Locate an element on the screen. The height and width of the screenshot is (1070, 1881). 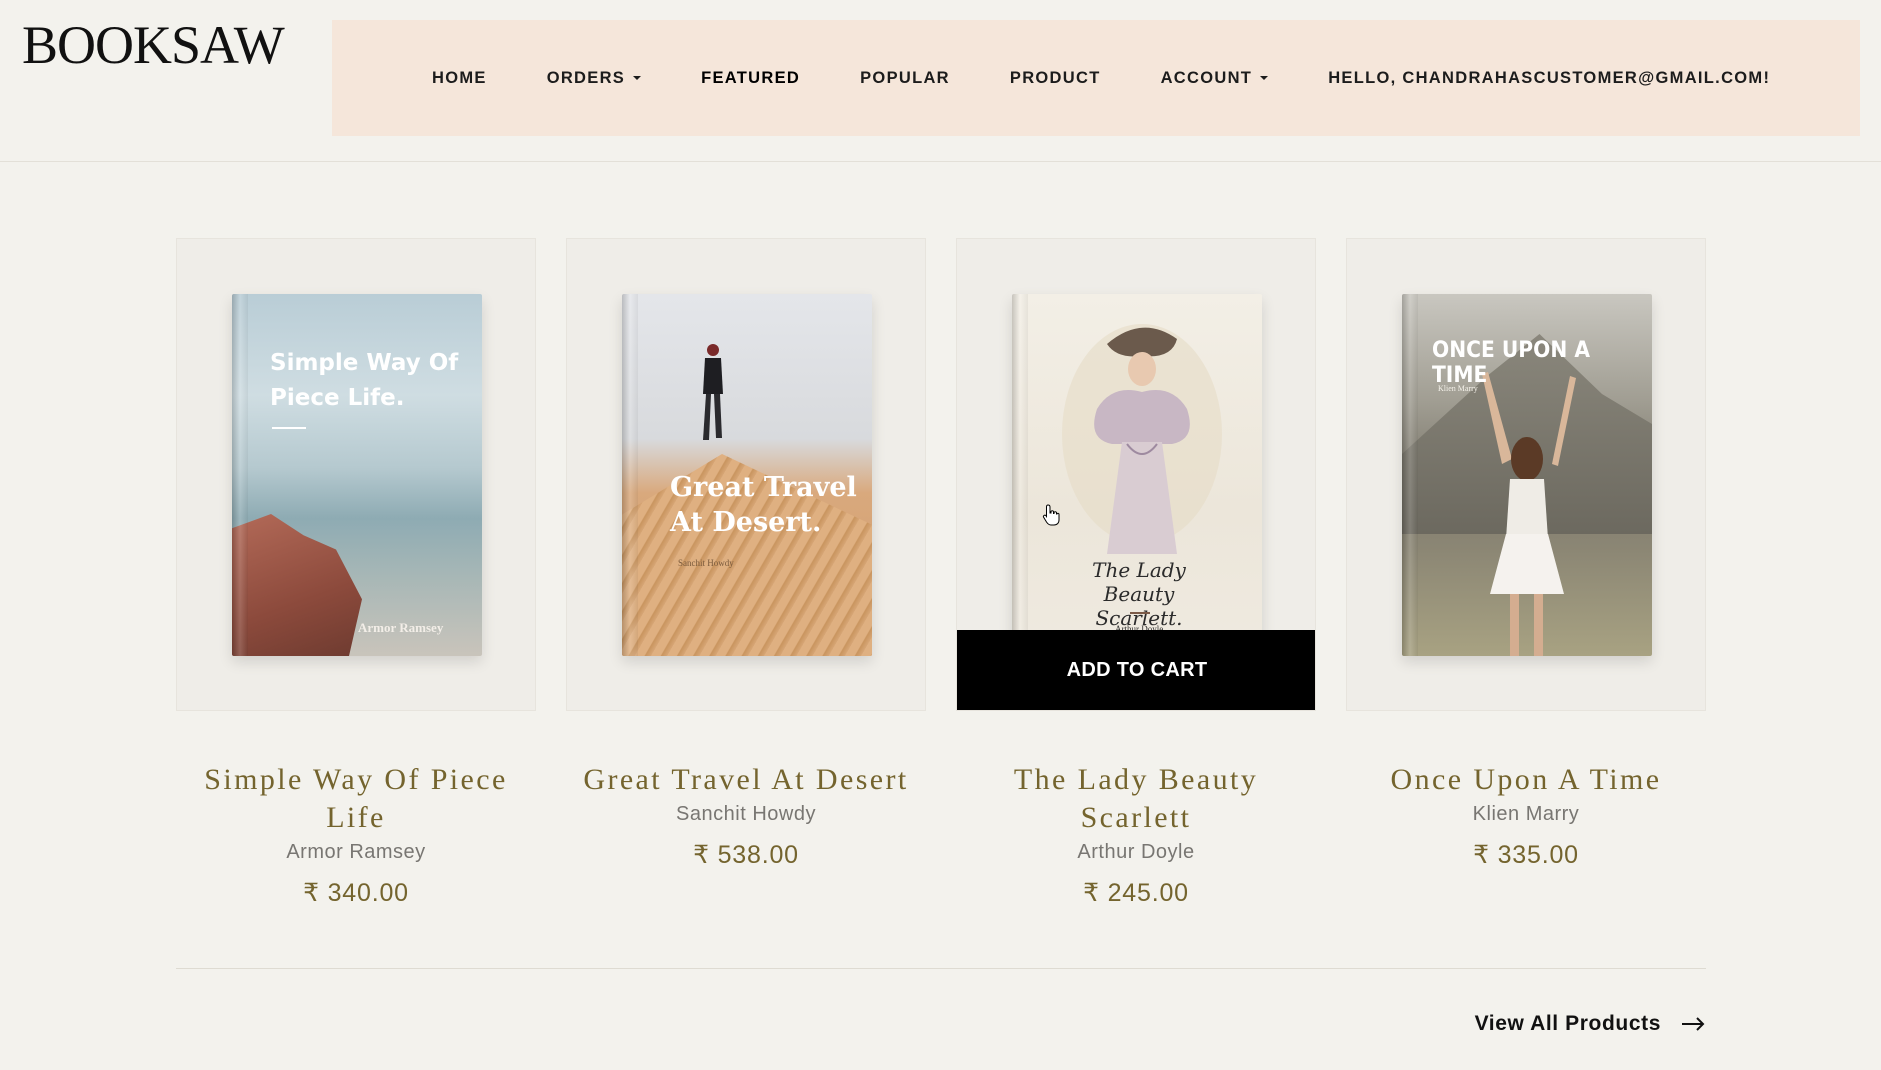
hand-pointer-cursor-icon is located at coordinates (1051, 515).